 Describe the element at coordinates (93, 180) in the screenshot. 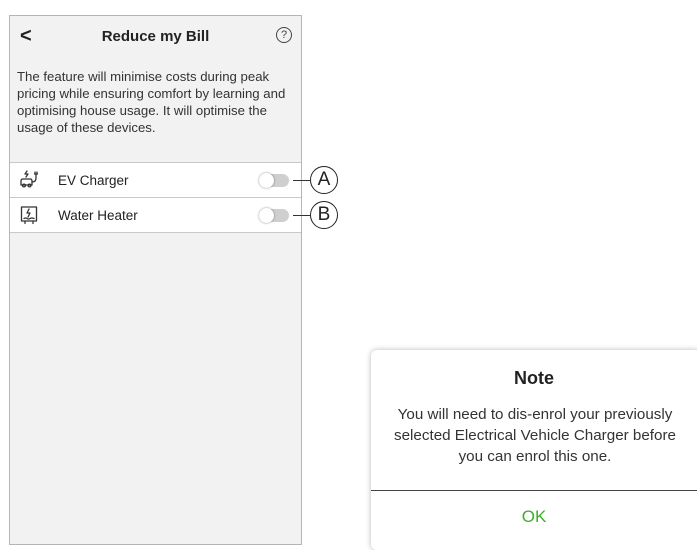

I see `device-label-ev-charger: EV Charger` at that location.